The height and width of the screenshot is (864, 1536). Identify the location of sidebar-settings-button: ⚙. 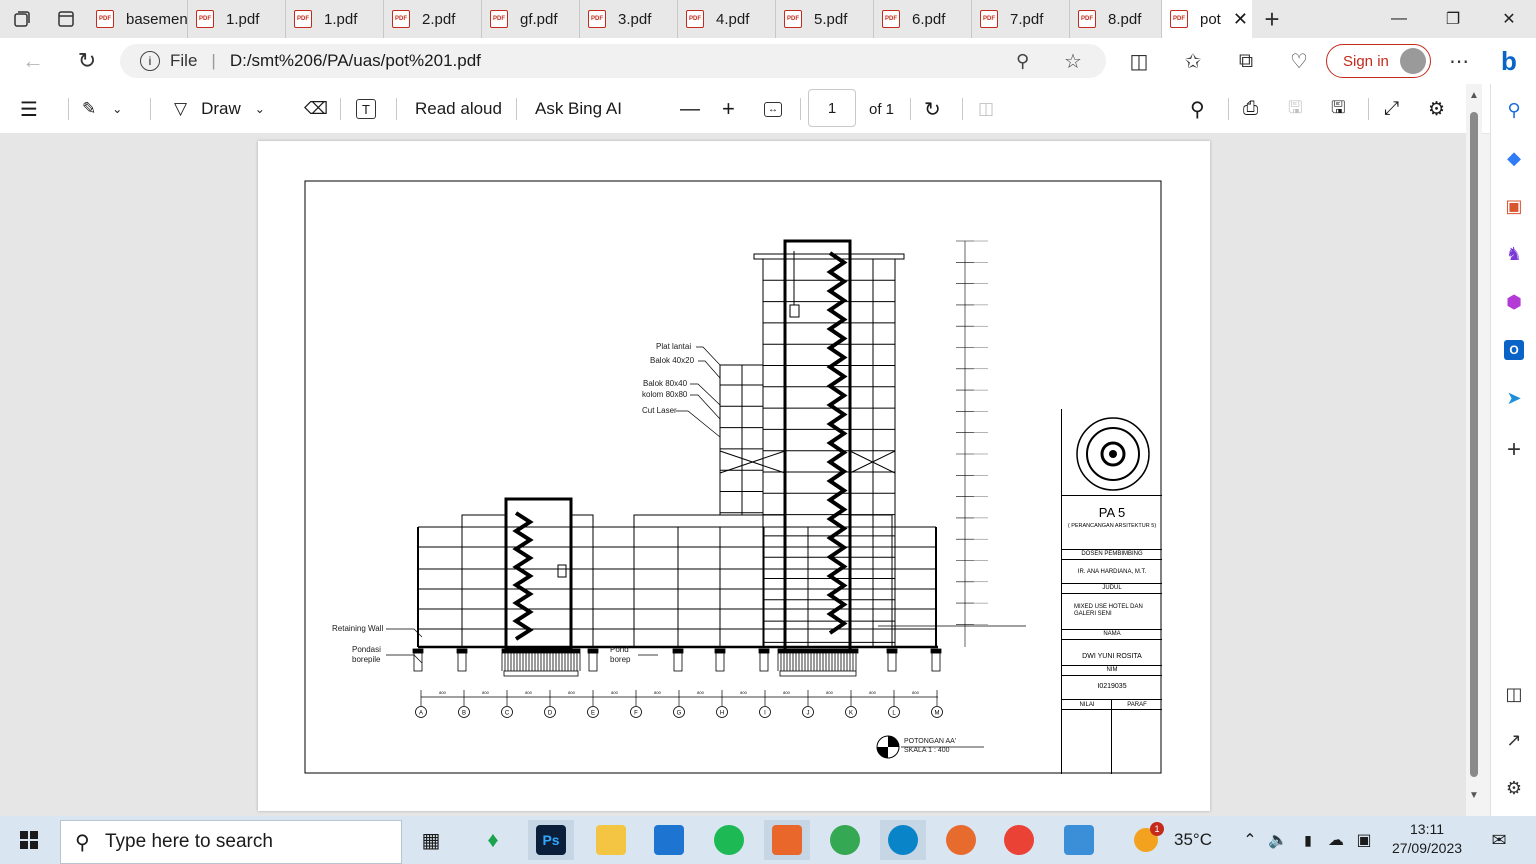
(1514, 788).